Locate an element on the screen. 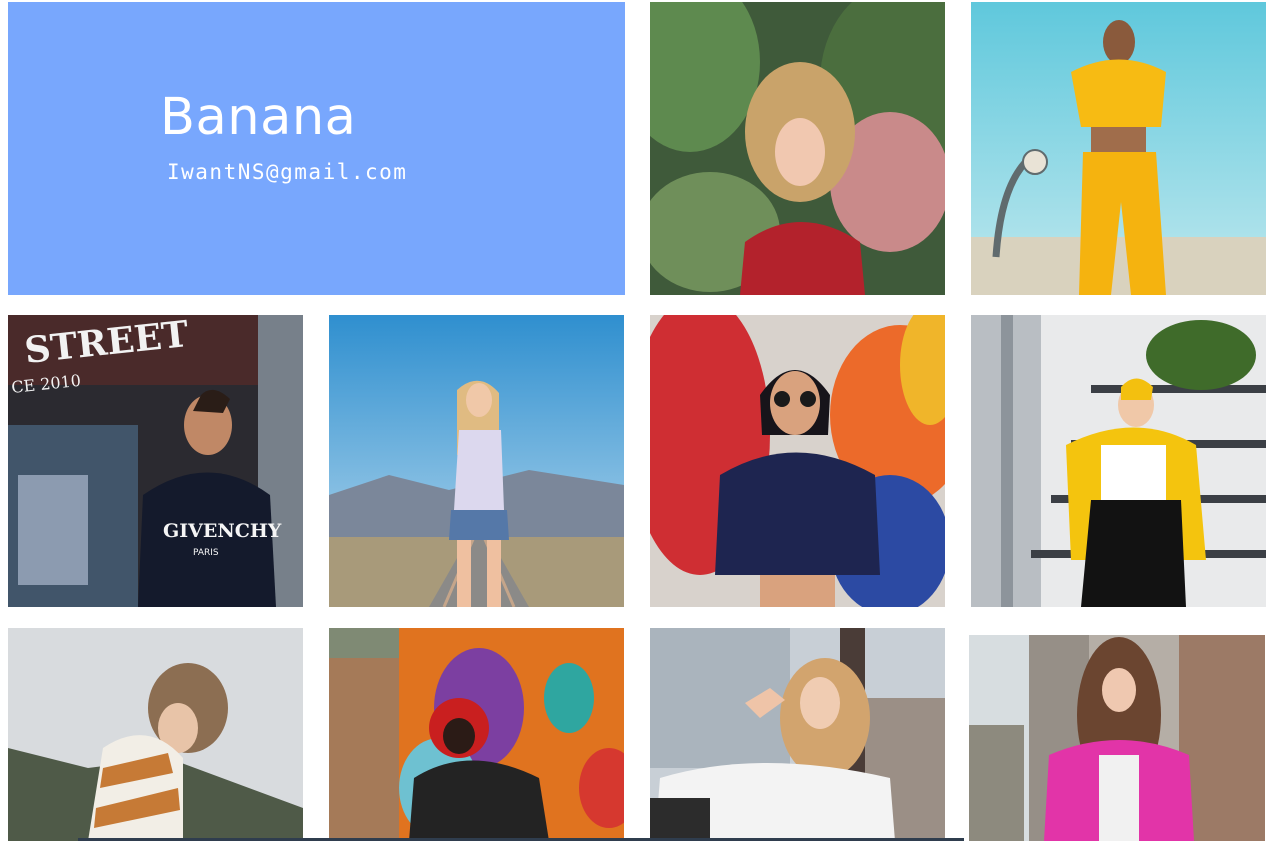  photo-woman-white-shirt-rooftop is located at coordinates (797, 734).